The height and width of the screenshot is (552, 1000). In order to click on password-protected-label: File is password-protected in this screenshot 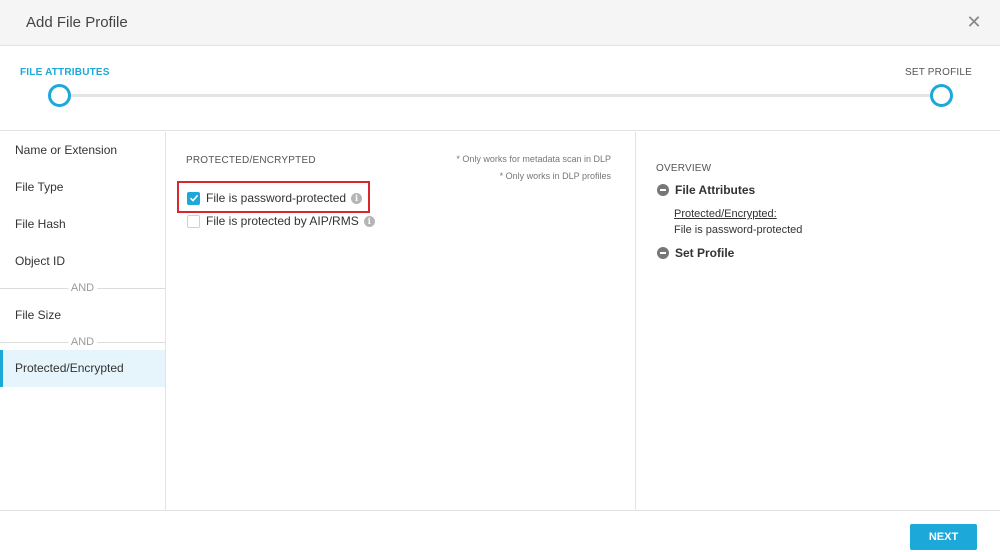, I will do `click(276, 198)`.